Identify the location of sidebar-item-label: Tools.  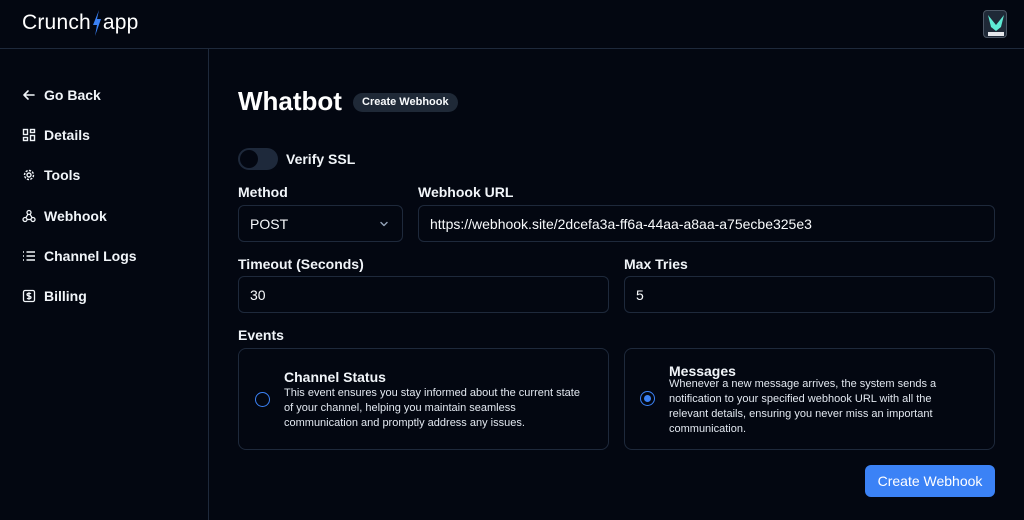
(62, 175).